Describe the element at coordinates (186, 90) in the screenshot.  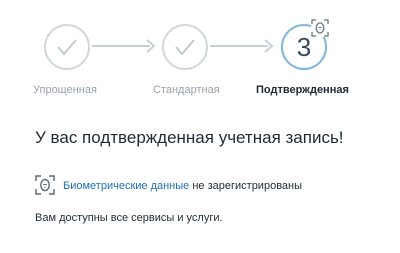
I see `step-2-label: Стандартная` at that location.